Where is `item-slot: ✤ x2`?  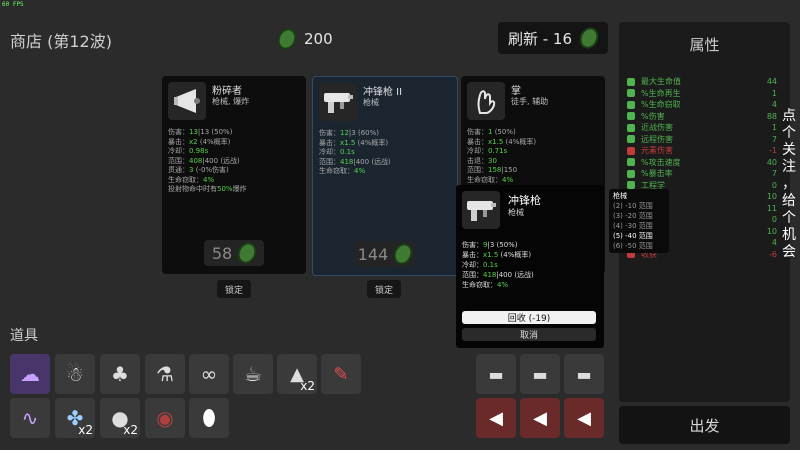 item-slot: ✤ x2 is located at coordinates (75, 418).